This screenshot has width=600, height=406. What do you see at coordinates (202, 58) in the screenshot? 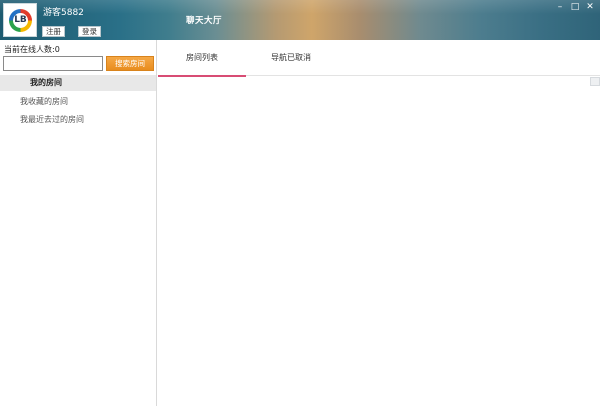
I see `tab-room-list: 房间列表` at bounding box center [202, 58].